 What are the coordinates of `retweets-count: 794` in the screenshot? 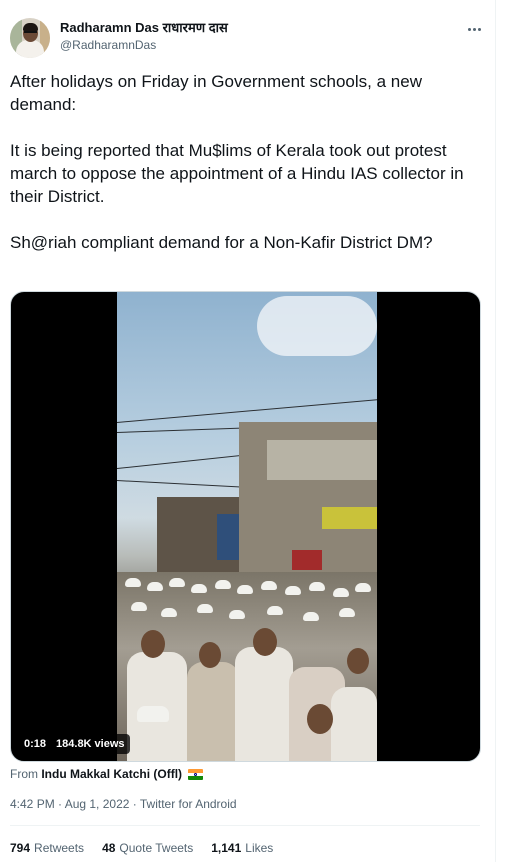 It's located at (20, 848).